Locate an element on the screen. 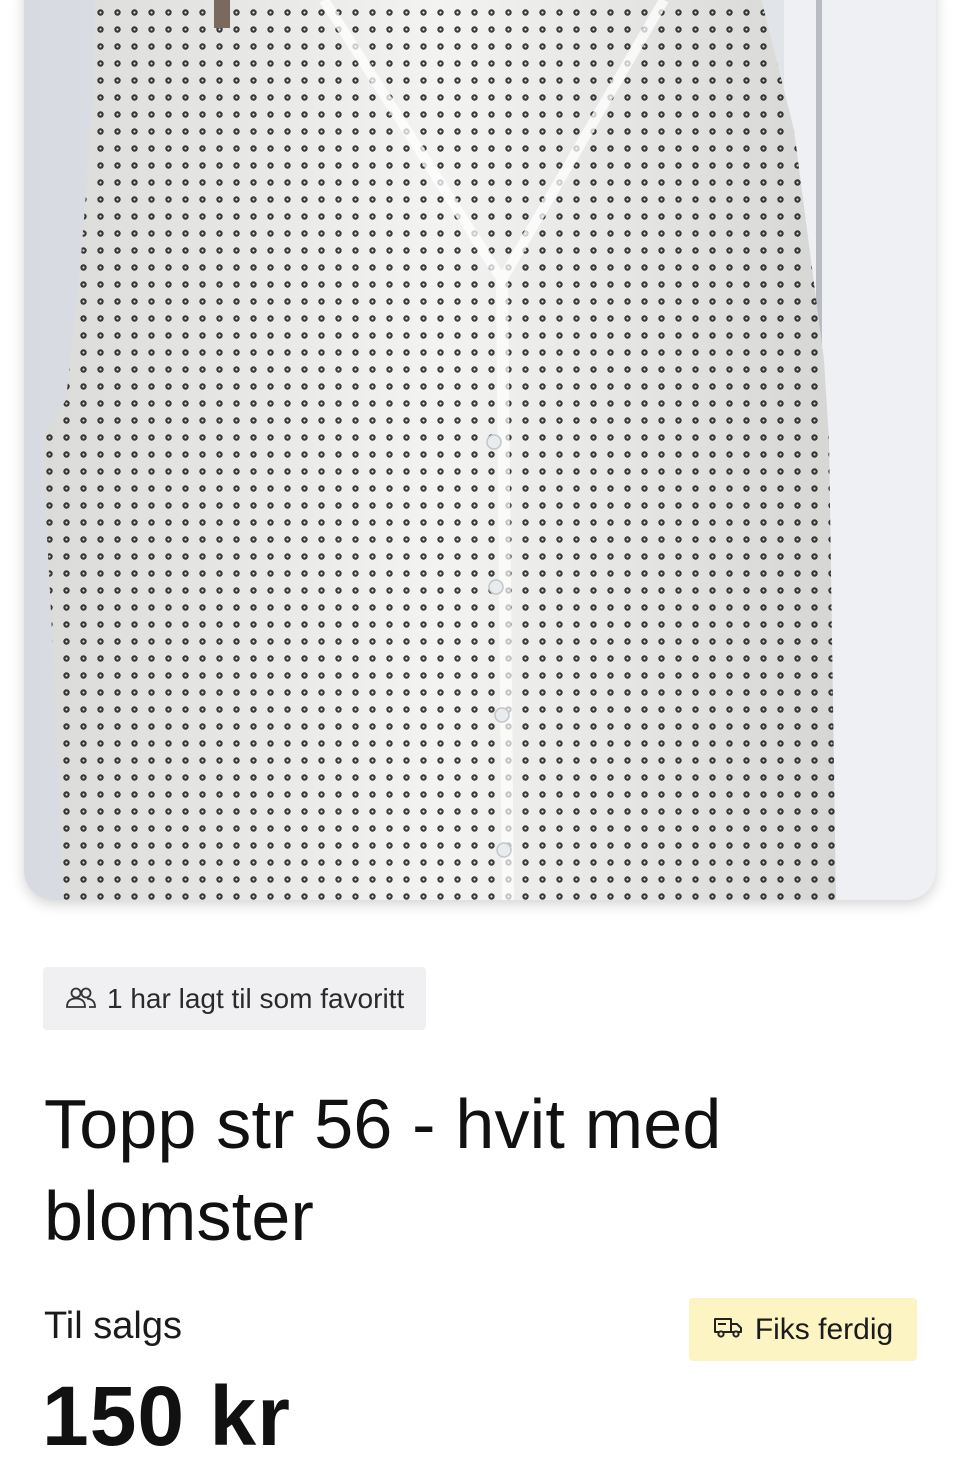 Image resolution: width=960 pixels, height=1478 pixels. favorites-count-badge: 1 har lagt til som favoritt is located at coordinates (235, 998).